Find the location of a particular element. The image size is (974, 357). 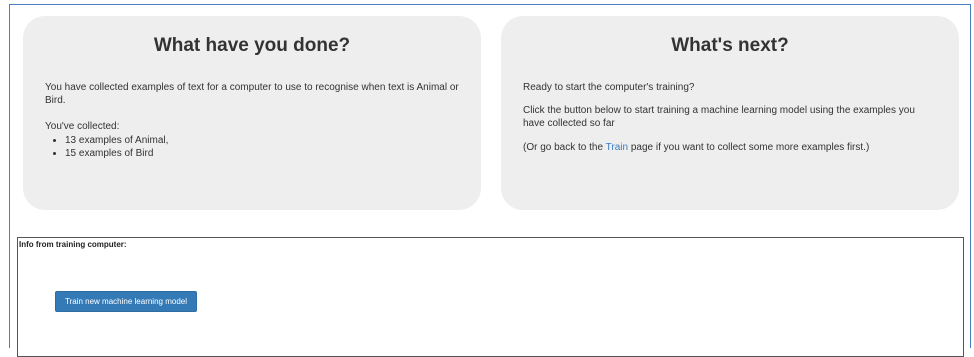

train-model-button: Train new machine learning model is located at coordinates (126, 301).